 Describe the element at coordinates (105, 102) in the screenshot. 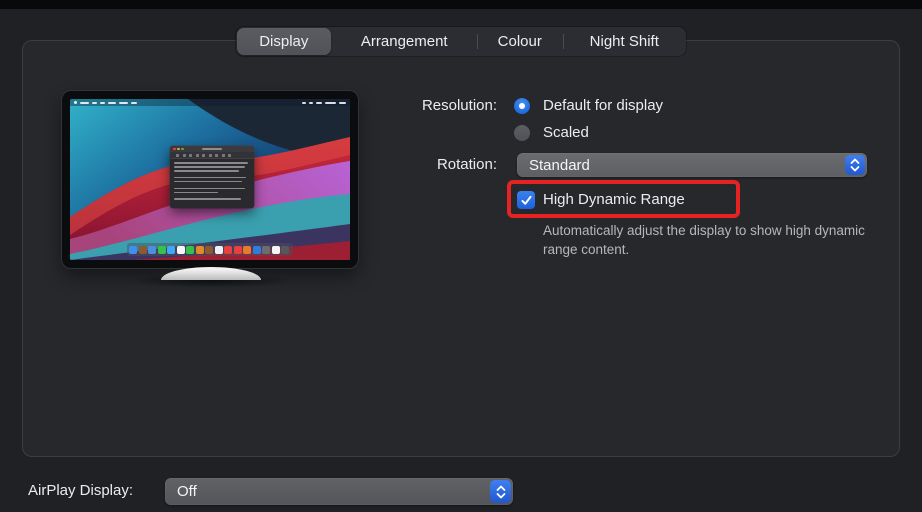

I see `preview-menu-items` at that location.